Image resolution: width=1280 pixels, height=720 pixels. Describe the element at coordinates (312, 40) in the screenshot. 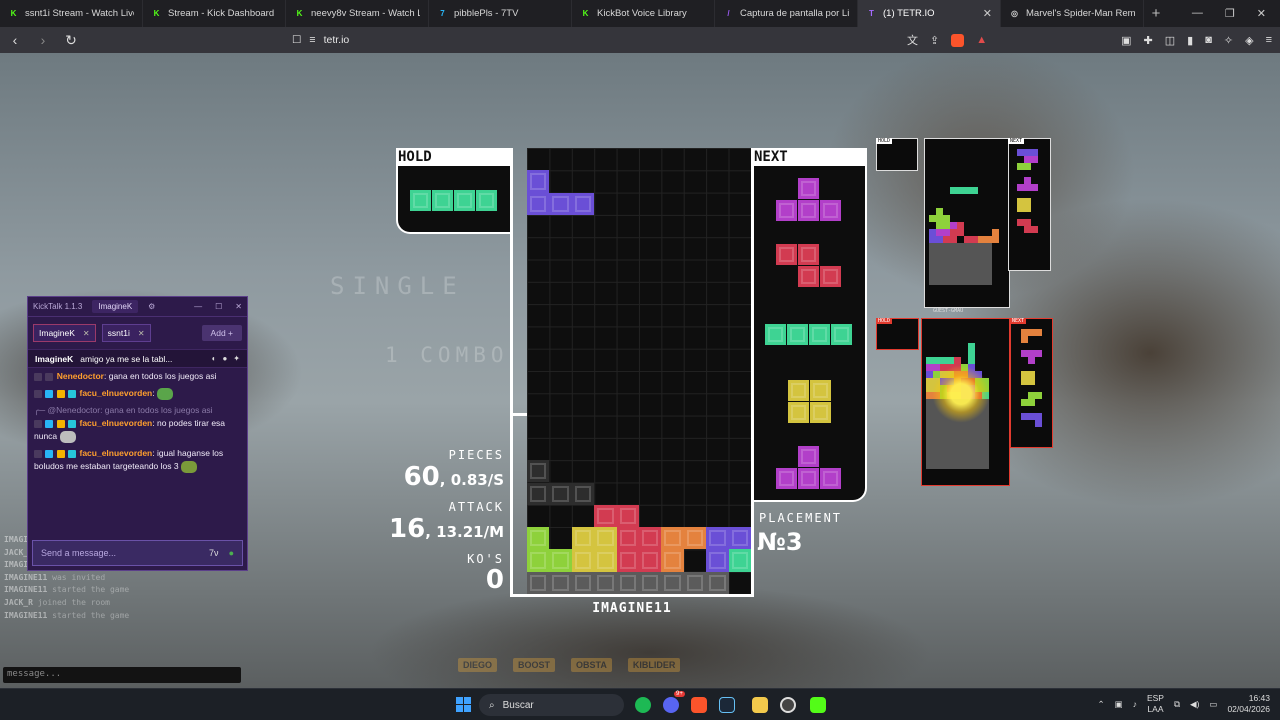

I see `site-settings-icon: ≡` at that location.